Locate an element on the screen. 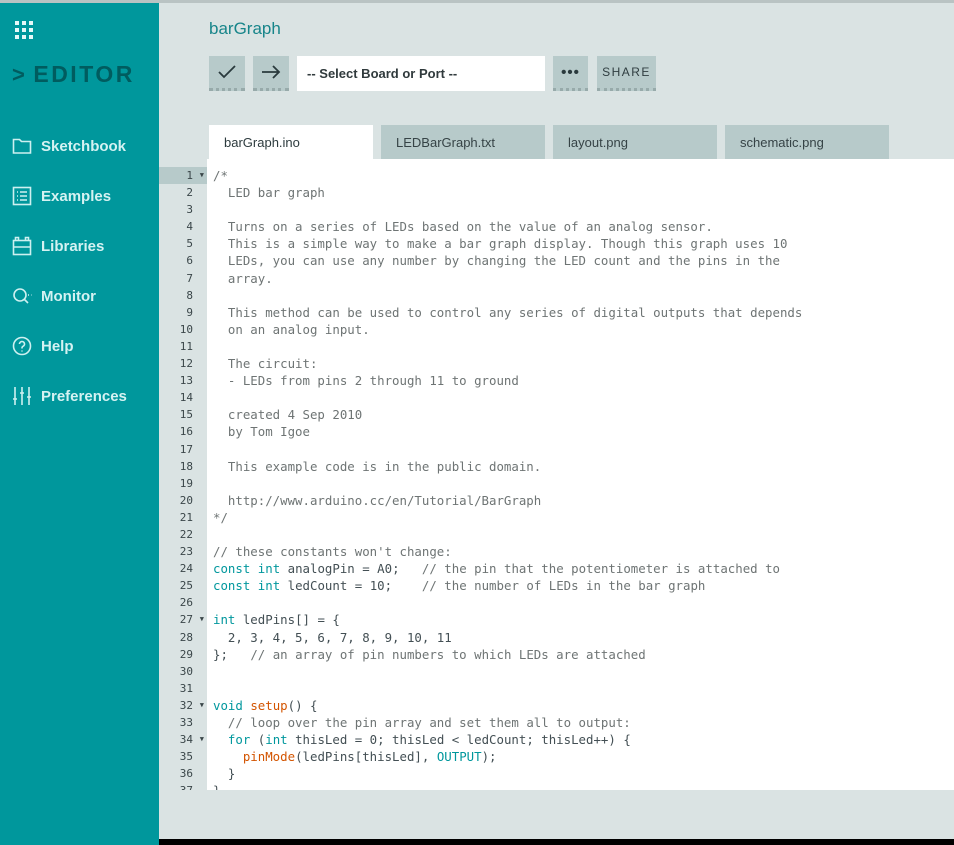 The image size is (954, 845). code-line: 35 pinMode(ledPins[thisLed], OUTPUT); is located at coordinates (556, 756).